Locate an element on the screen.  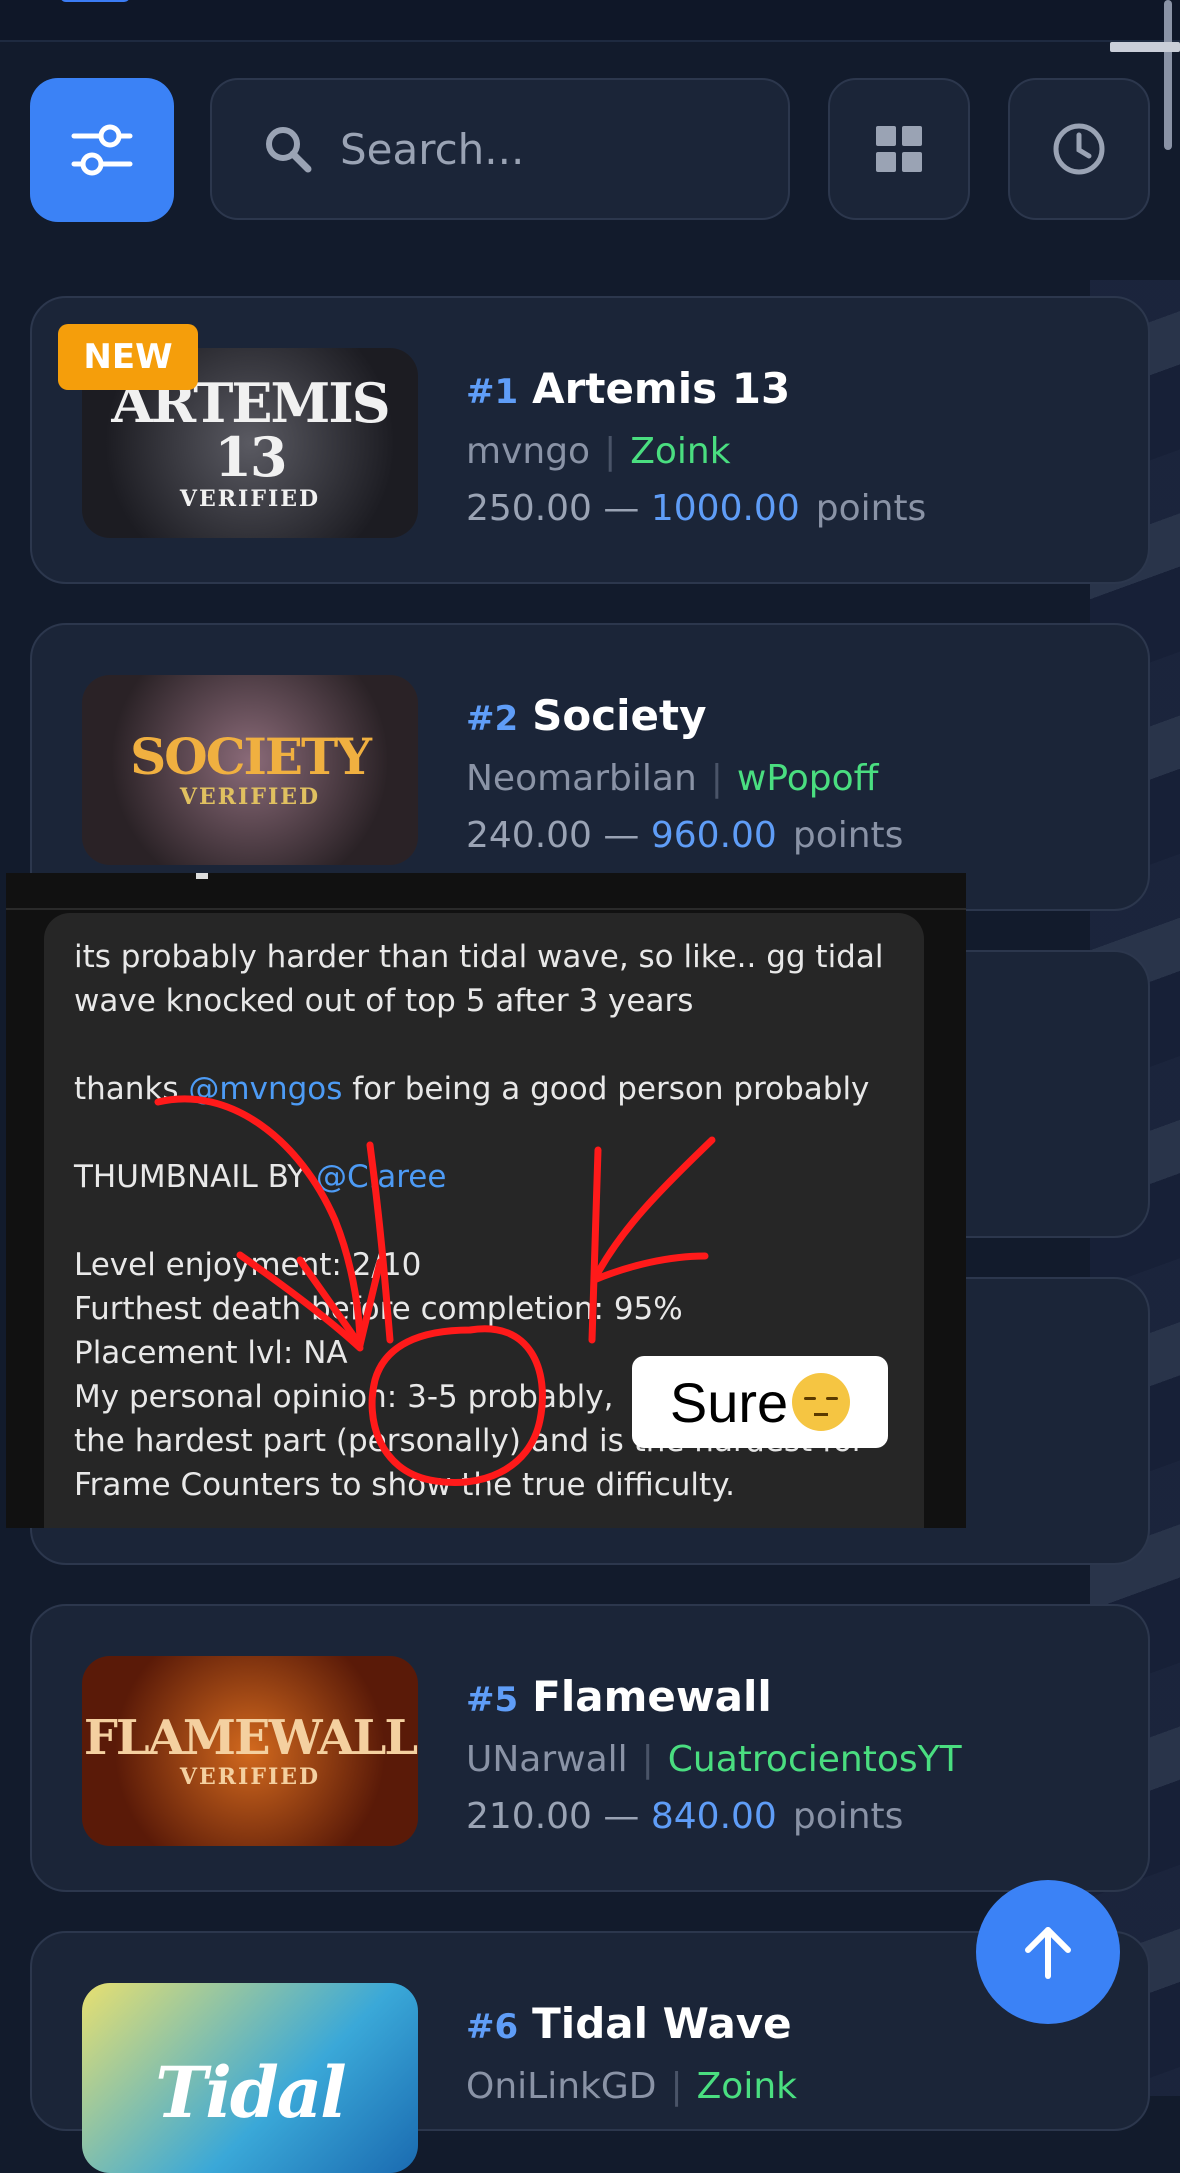
level-thumbnail: FLAMEWALL VERIFIED is located at coordinates (250, 1751).